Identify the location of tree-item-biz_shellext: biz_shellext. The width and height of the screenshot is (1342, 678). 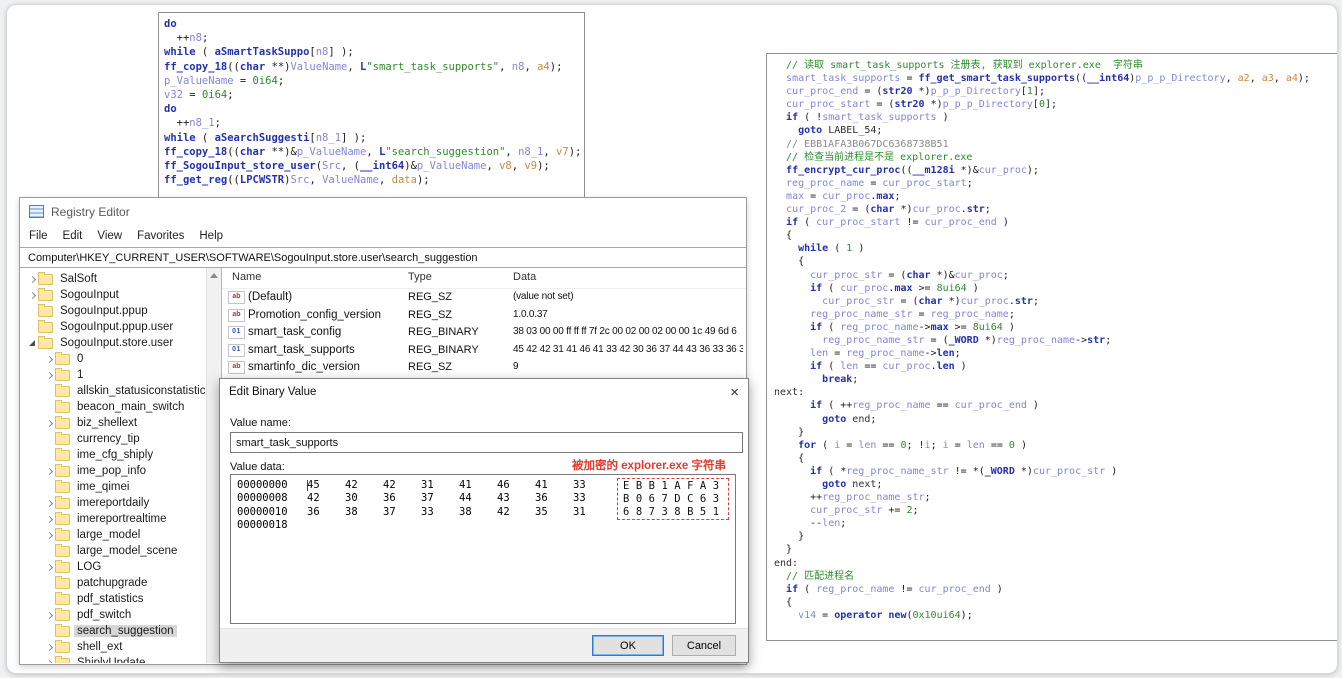
(113, 423).